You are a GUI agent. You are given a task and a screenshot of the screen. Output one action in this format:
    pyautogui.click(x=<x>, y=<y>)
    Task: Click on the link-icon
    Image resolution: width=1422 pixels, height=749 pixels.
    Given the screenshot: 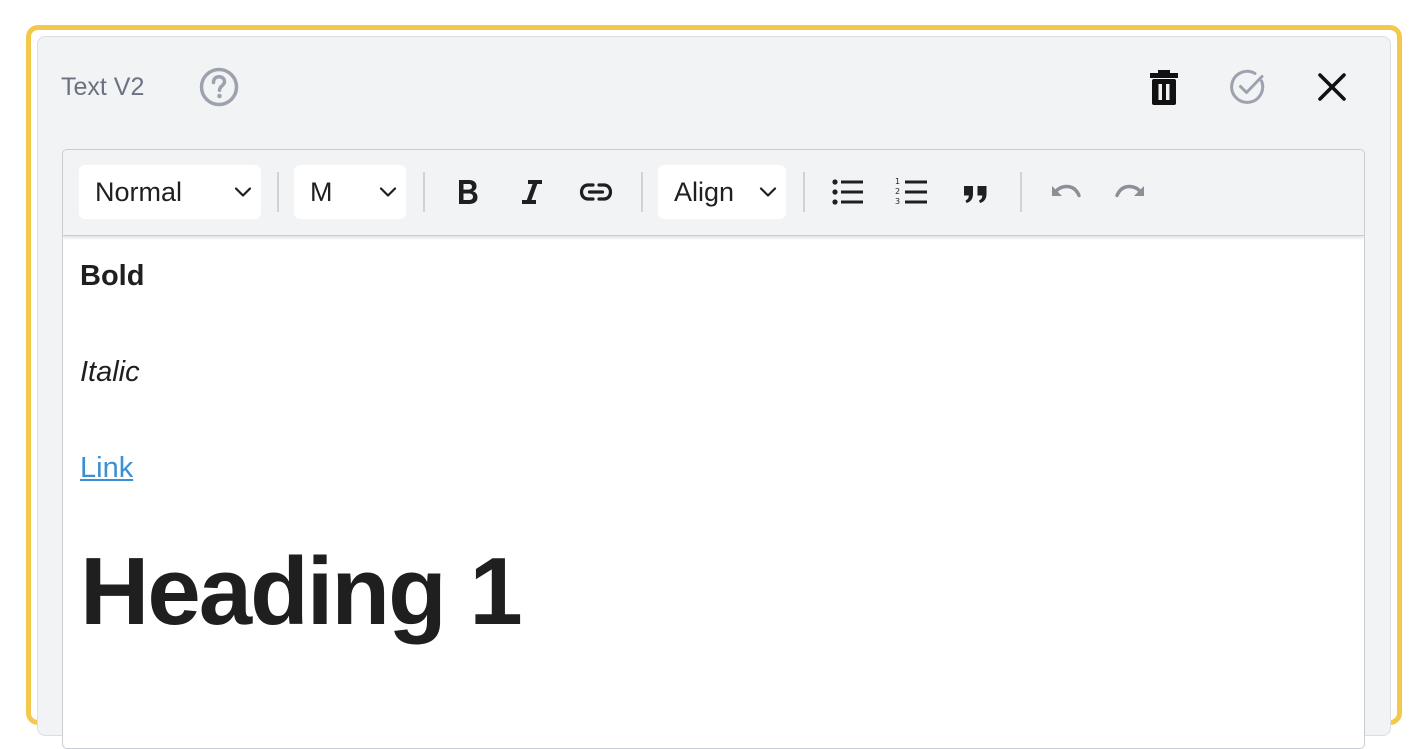 What is the action you would take?
    pyautogui.click(x=596, y=192)
    